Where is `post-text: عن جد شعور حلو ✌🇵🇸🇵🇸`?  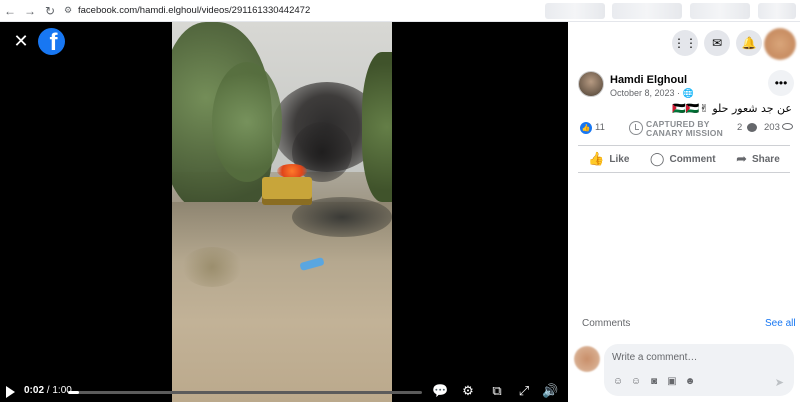
post-text: عن جد شعور حلو ✌🇵🇸🇵🇸 is located at coordinates (732, 108).